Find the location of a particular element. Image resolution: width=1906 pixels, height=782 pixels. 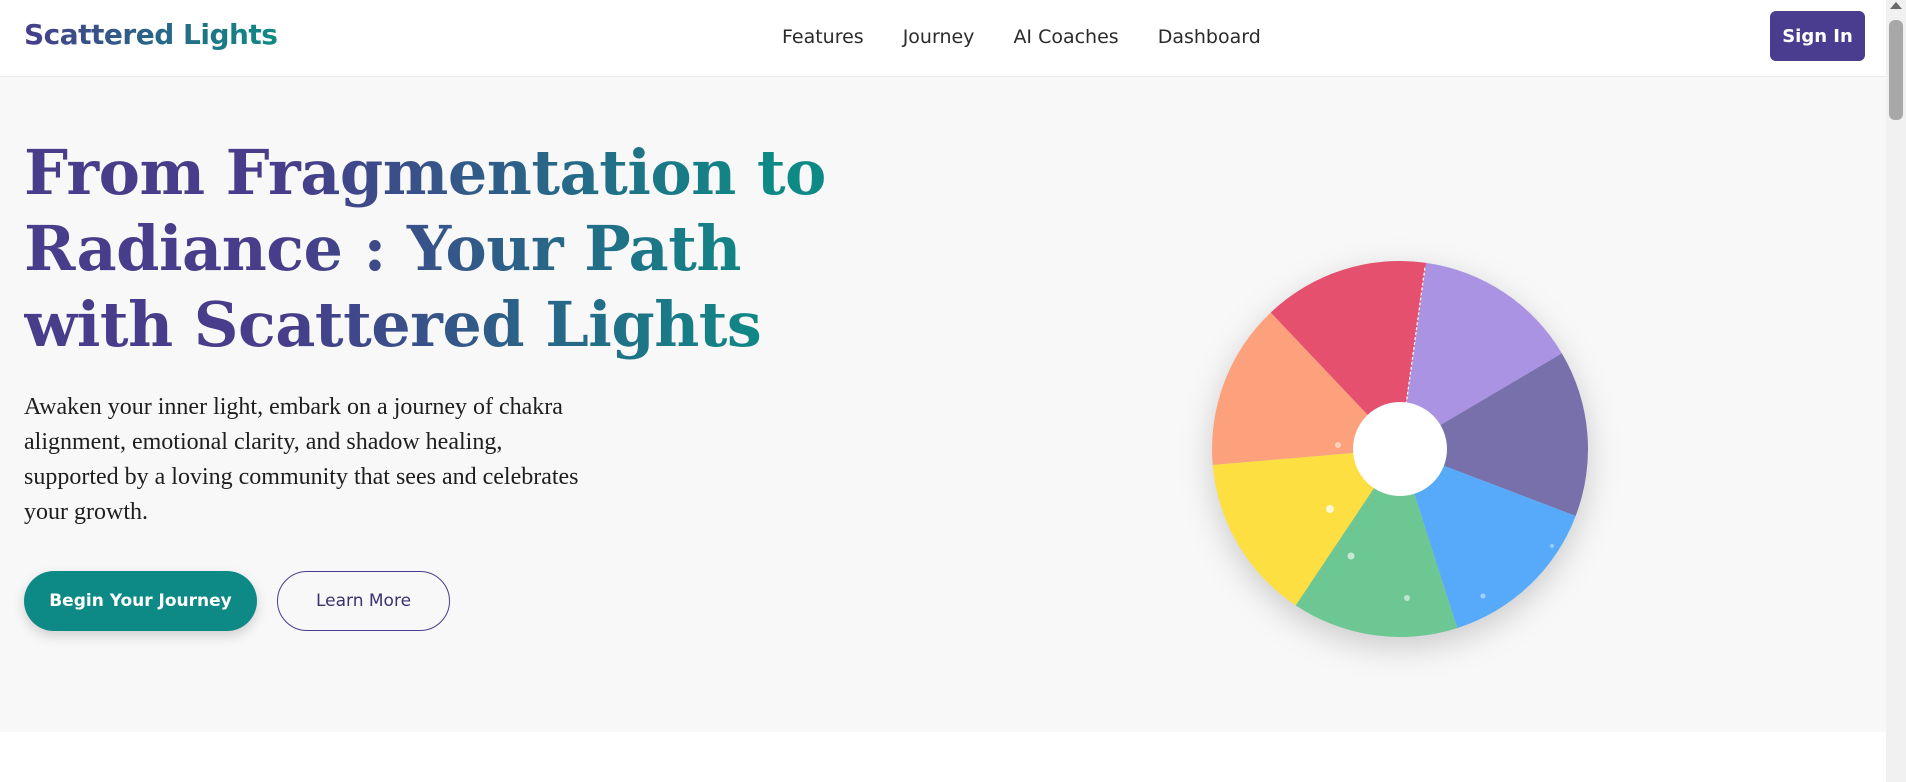

sign-in-button: Sign In is located at coordinates (1817, 36).